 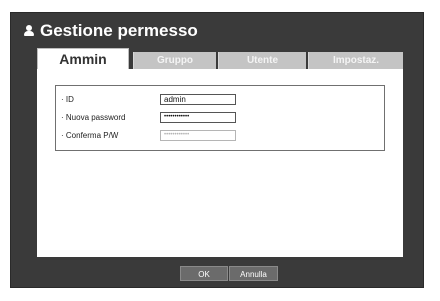 What do you see at coordinates (90, 135) in the screenshot?
I see `confirm-password-label: · Conferma P/W` at bounding box center [90, 135].